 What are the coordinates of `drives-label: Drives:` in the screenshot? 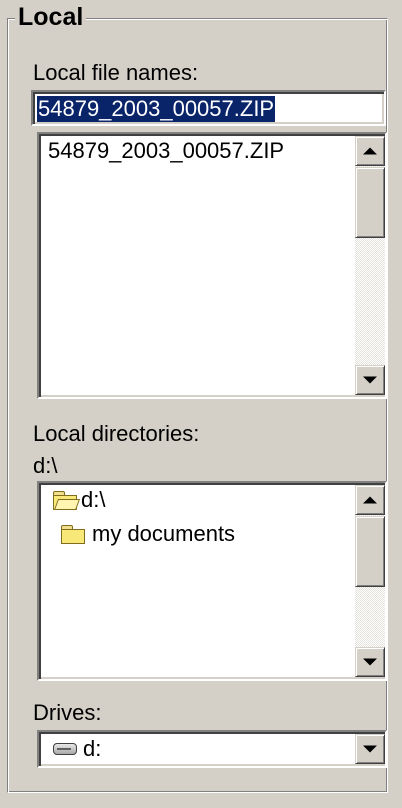 It's located at (67, 712).